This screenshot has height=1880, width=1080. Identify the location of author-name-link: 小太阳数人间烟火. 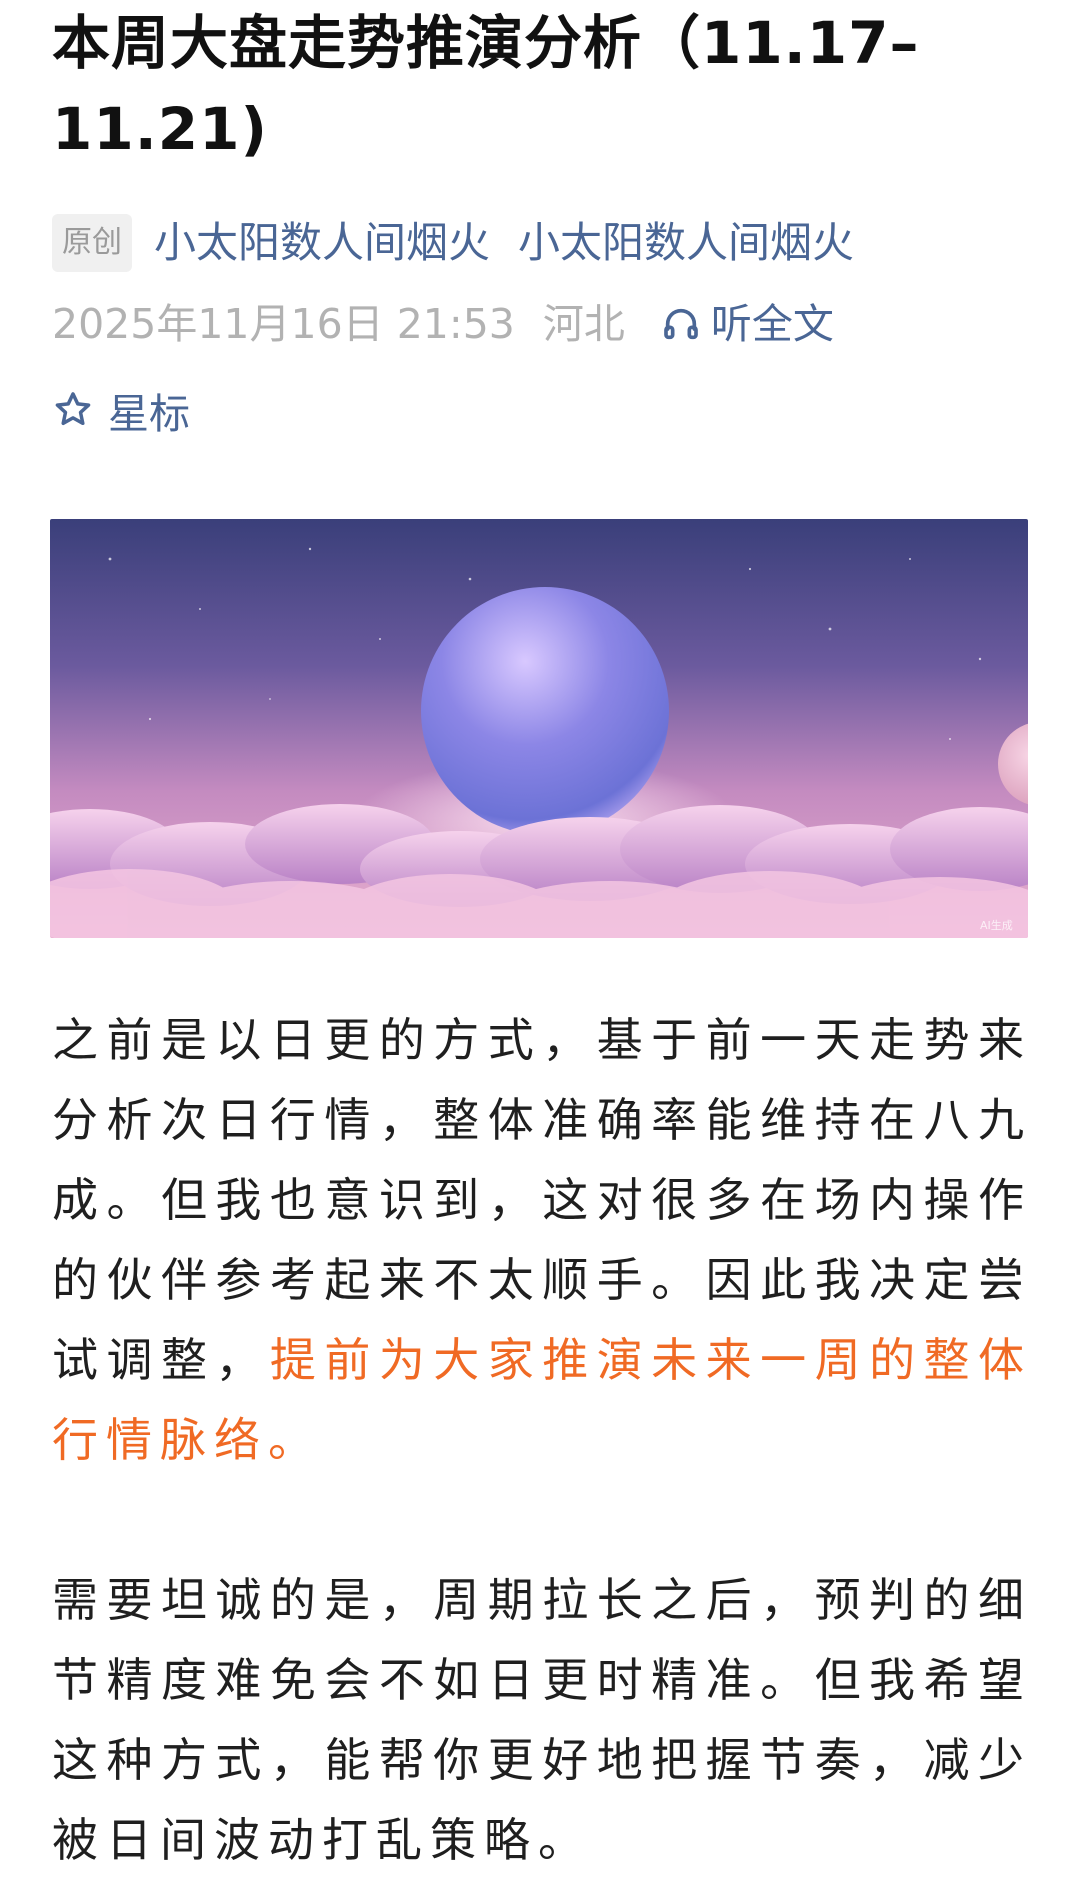
(322, 243).